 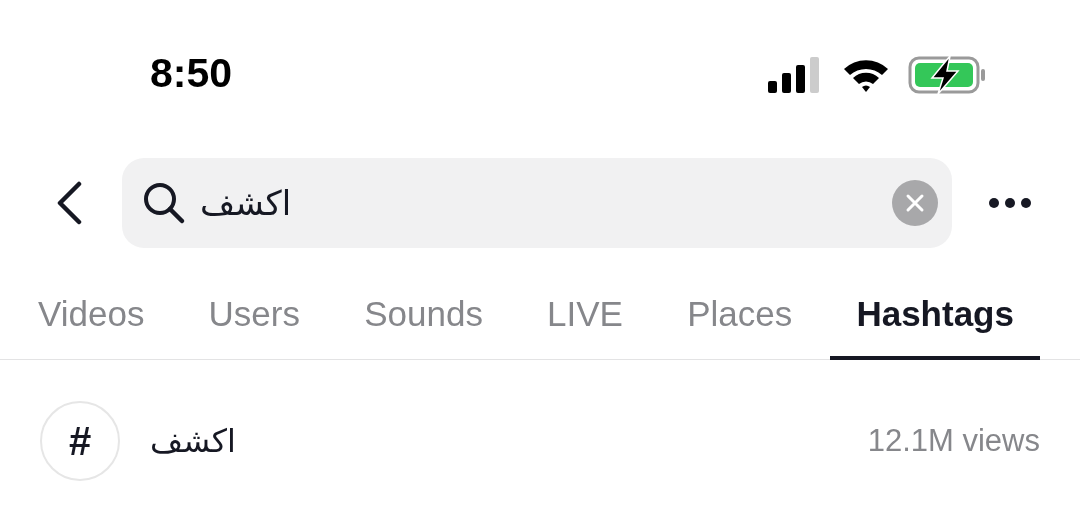 What do you see at coordinates (164, 203) in the screenshot?
I see `search-icon` at bounding box center [164, 203].